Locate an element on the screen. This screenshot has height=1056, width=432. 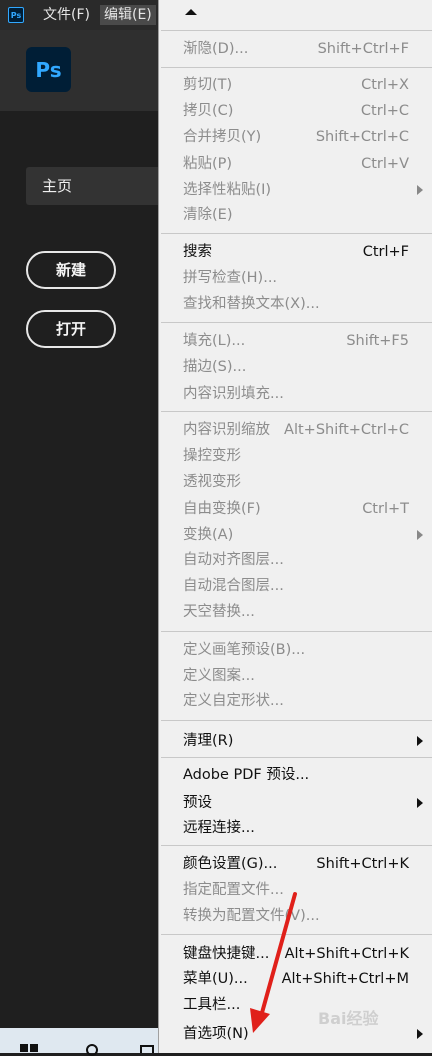
menu-item-label: 合并拷贝(Y) is located at coordinates (222, 137).